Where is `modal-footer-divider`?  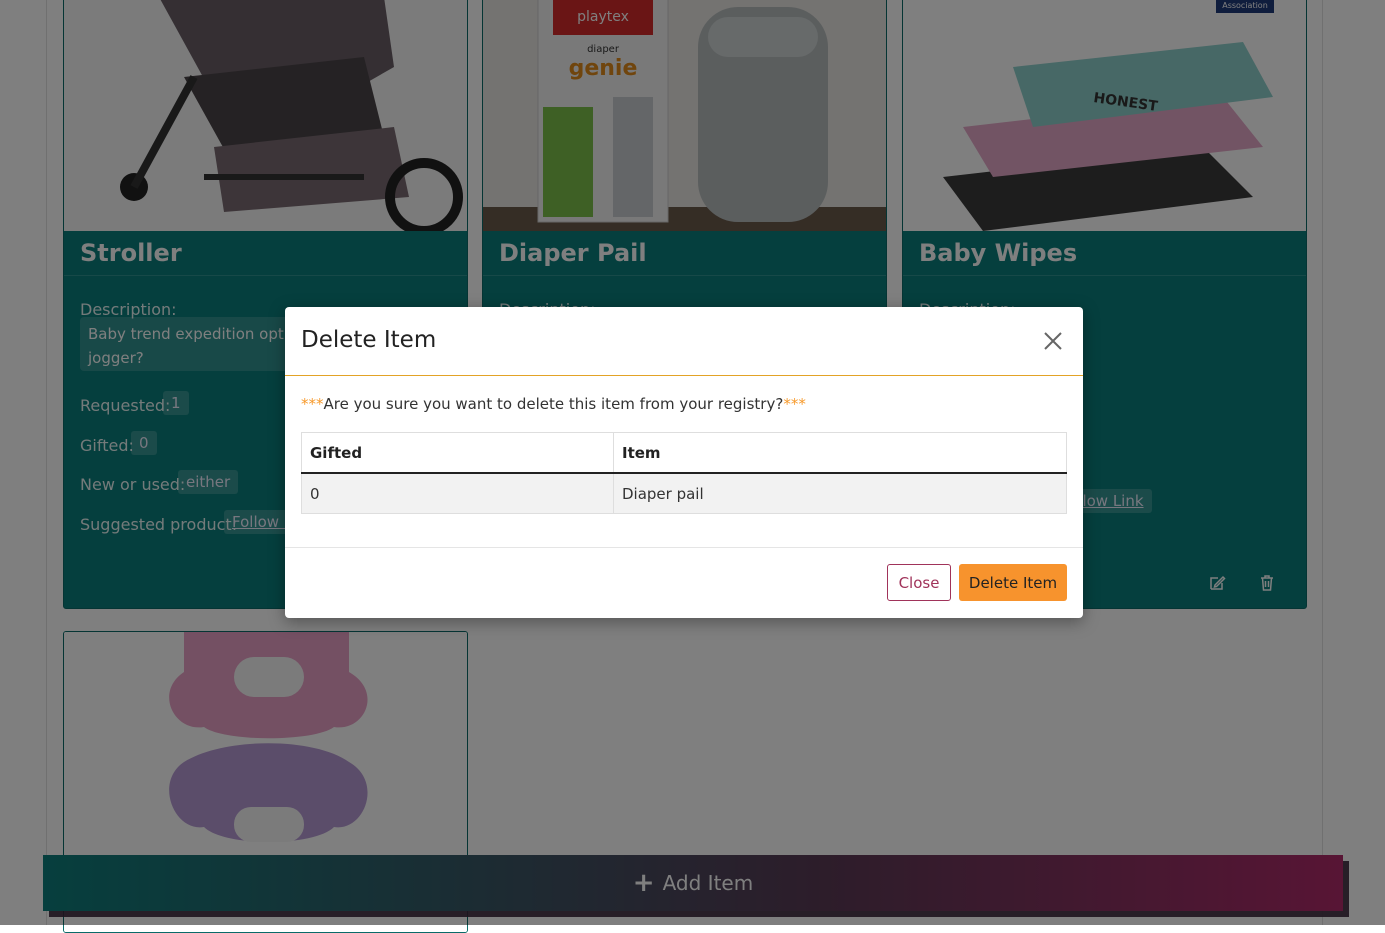
modal-footer-divider is located at coordinates (684, 547).